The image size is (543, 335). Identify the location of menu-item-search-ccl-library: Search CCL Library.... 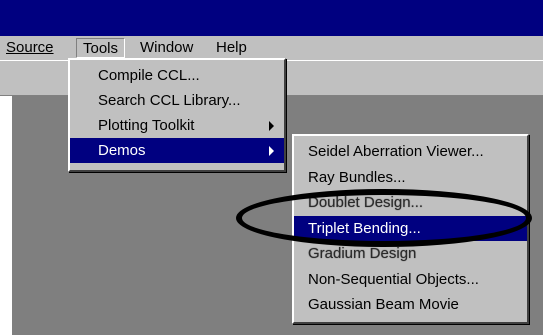
(177, 100).